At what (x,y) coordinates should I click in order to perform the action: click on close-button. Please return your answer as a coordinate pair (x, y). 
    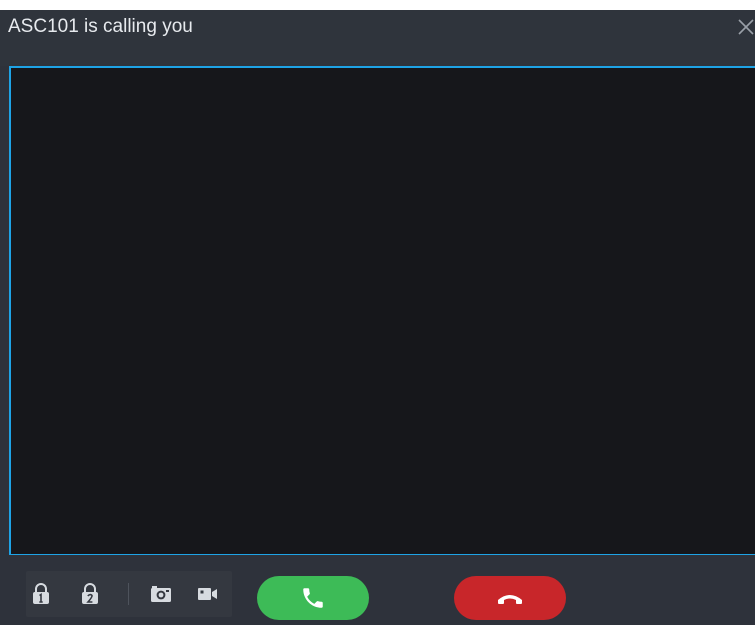
    Looking at the image, I should click on (744, 25).